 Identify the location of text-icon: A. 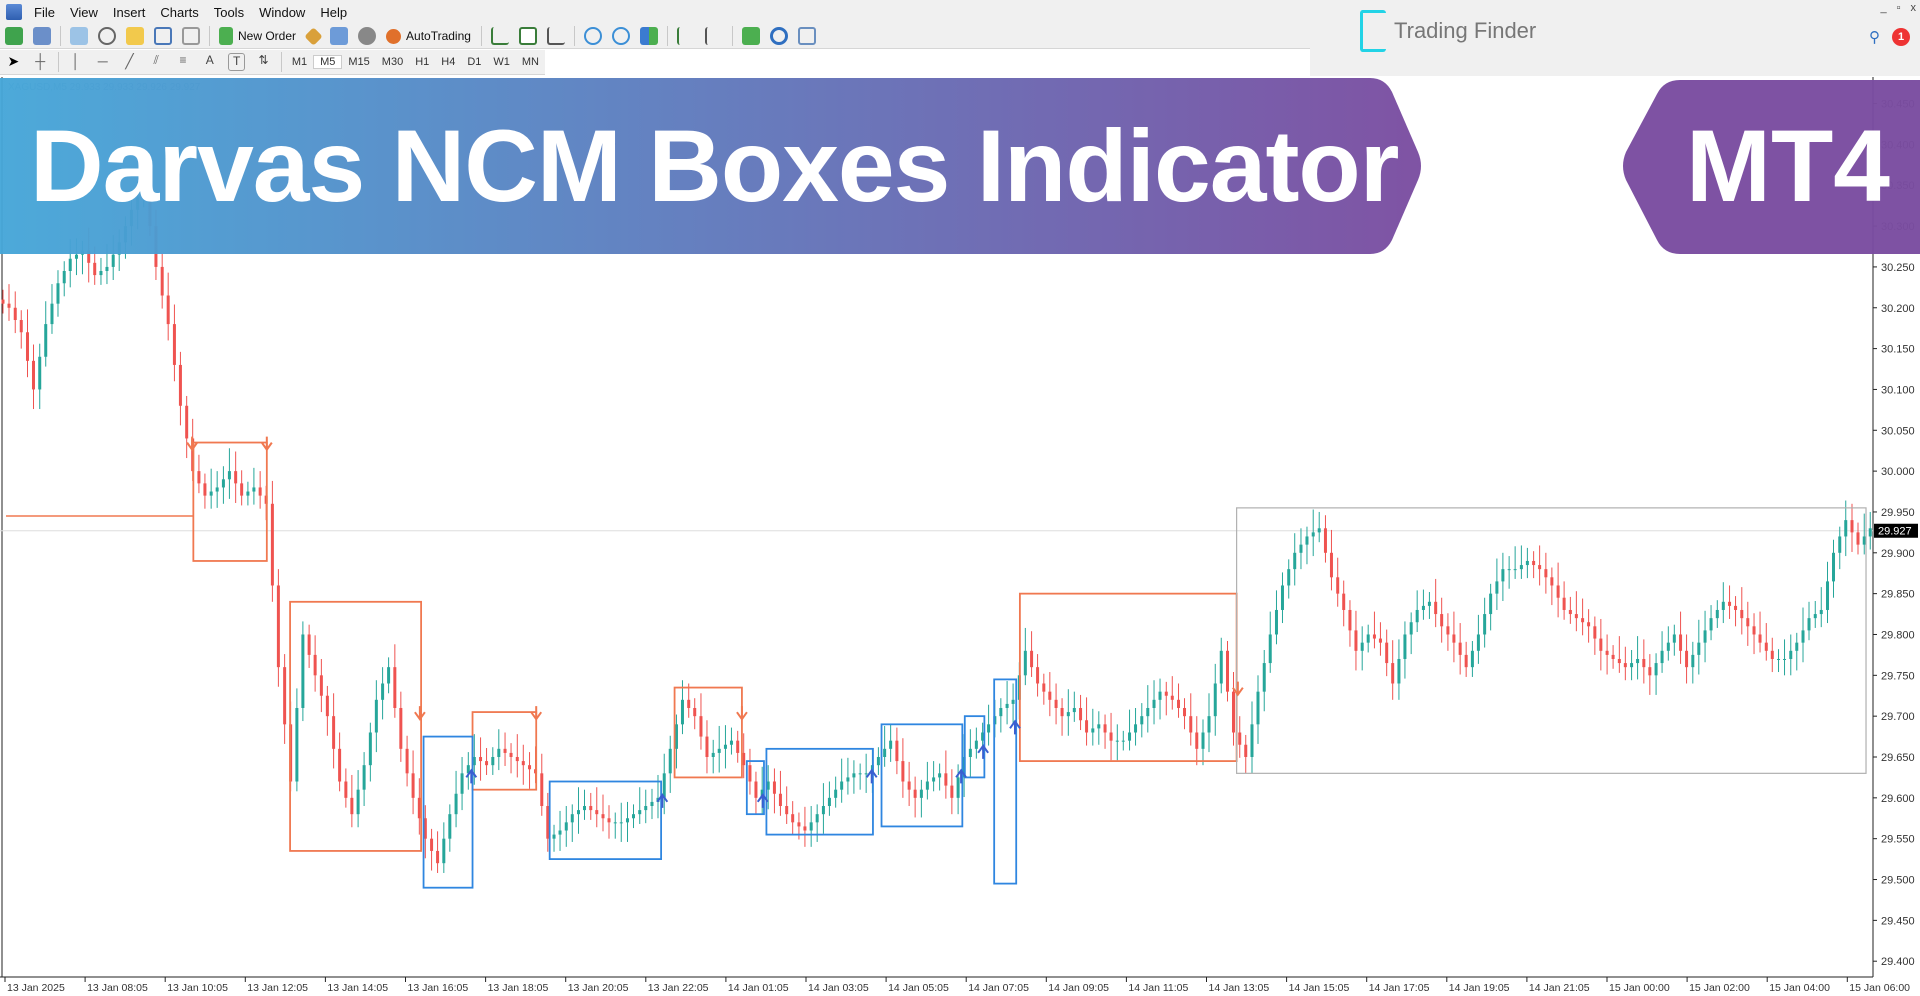
(209, 62).